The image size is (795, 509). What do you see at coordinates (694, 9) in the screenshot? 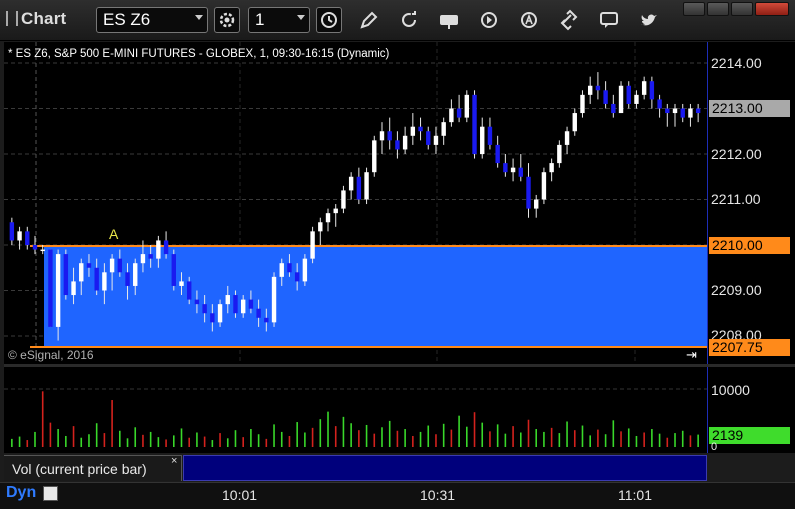
I see `minimize-button` at bounding box center [694, 9].